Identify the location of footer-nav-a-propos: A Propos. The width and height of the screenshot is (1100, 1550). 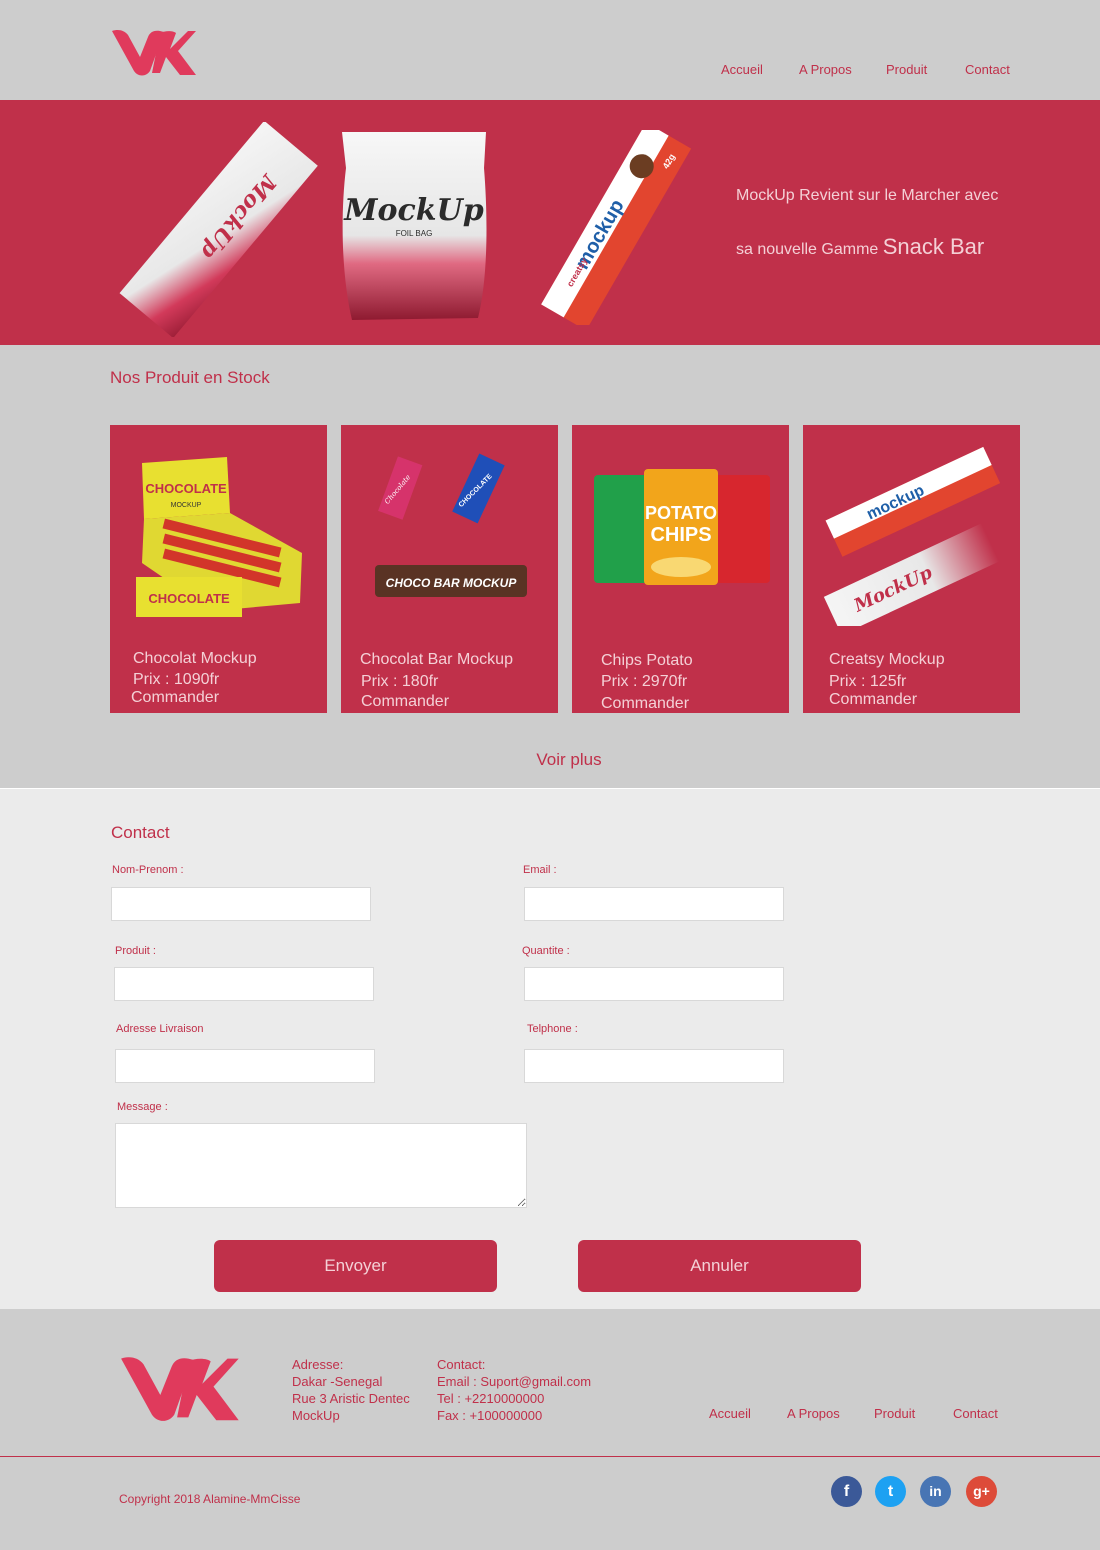
(813, 1413).